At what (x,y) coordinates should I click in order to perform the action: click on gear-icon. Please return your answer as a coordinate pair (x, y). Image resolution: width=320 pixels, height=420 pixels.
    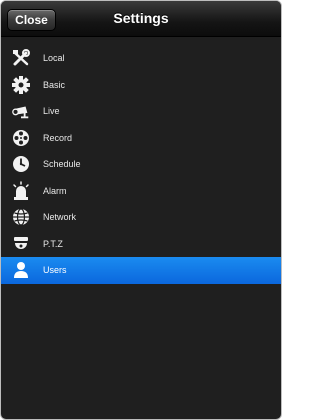
    Looking at the image, I should click on (21, 85).